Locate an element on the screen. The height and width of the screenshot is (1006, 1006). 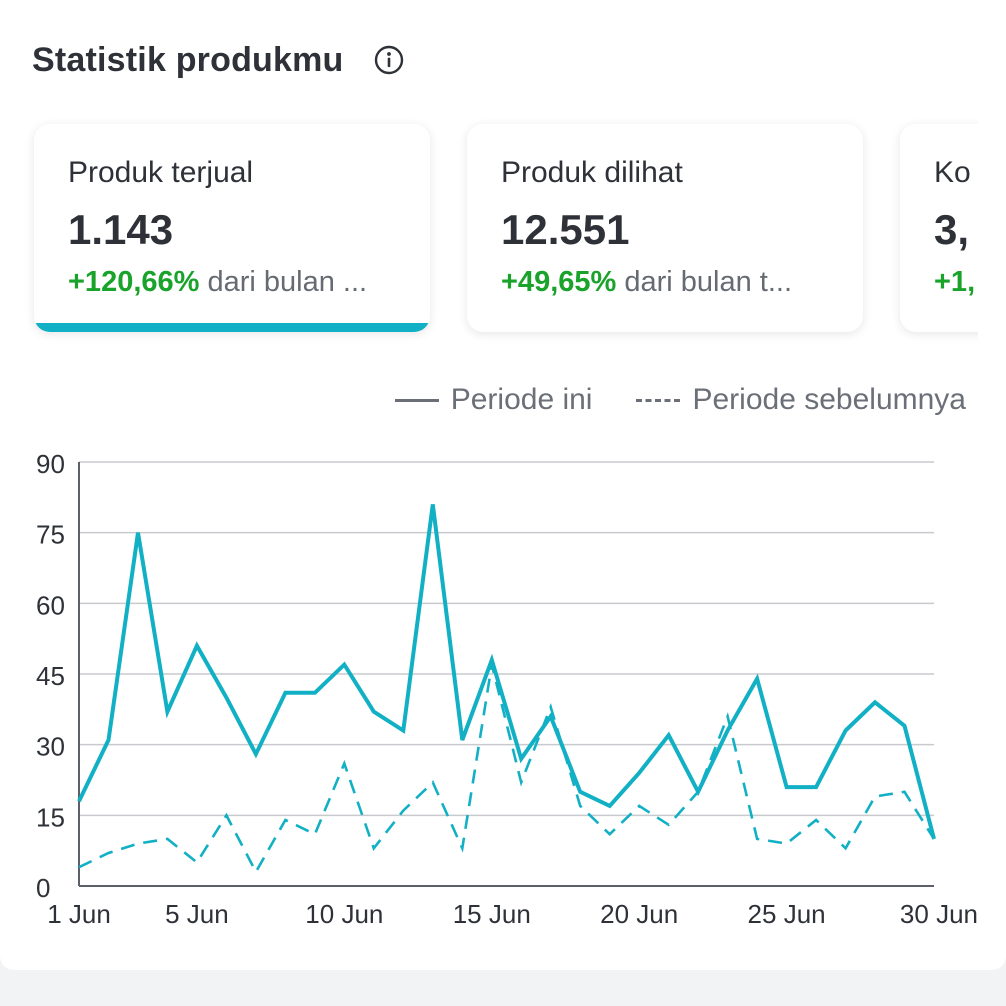
y-tick-label: 45 is located at coordinates (50, 676).